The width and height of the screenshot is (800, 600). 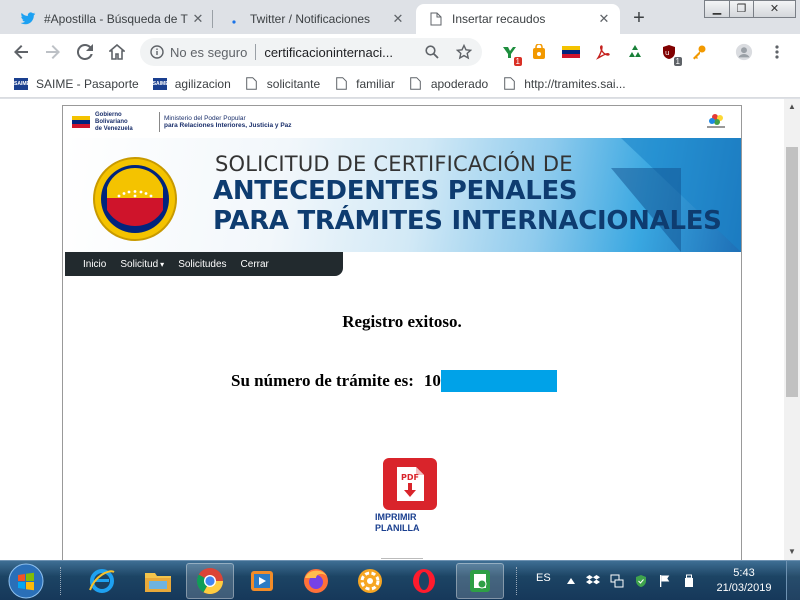 I want to click on recycle-icon, so click(x=635, y=52).